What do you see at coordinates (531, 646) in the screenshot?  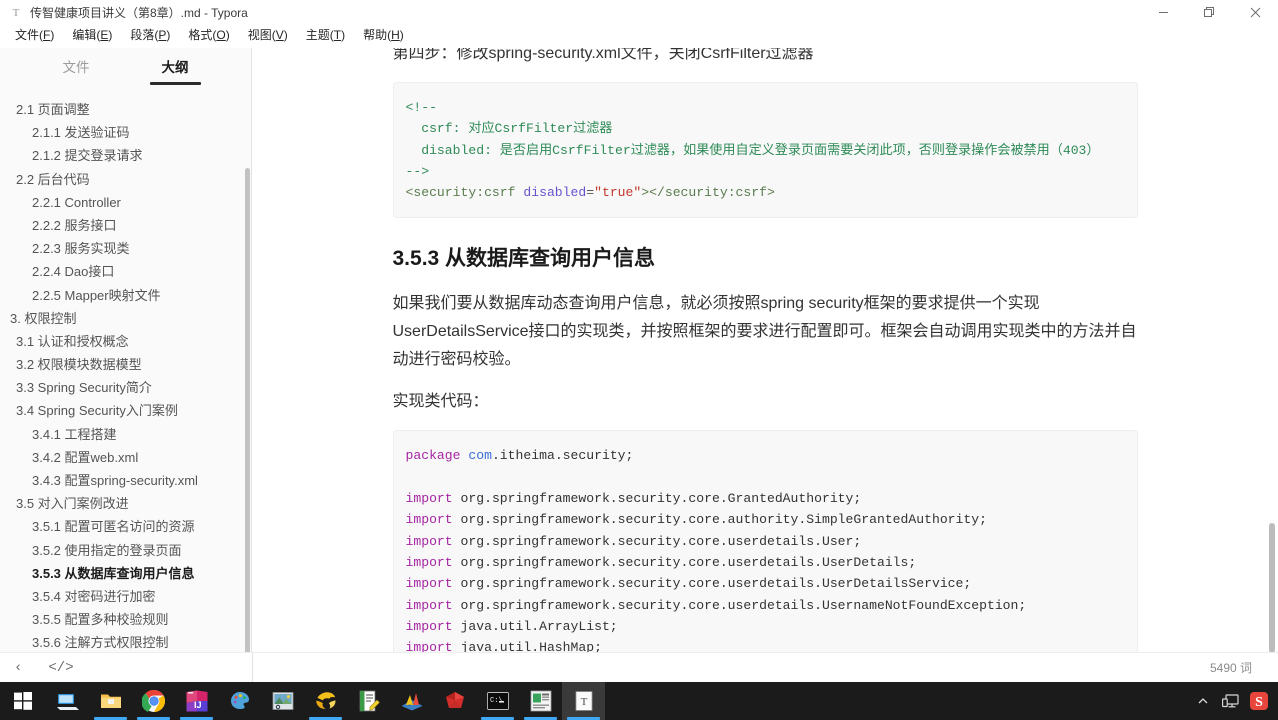 I see `code-token: java.util.HashMap;` at bounding box center [531, 646].